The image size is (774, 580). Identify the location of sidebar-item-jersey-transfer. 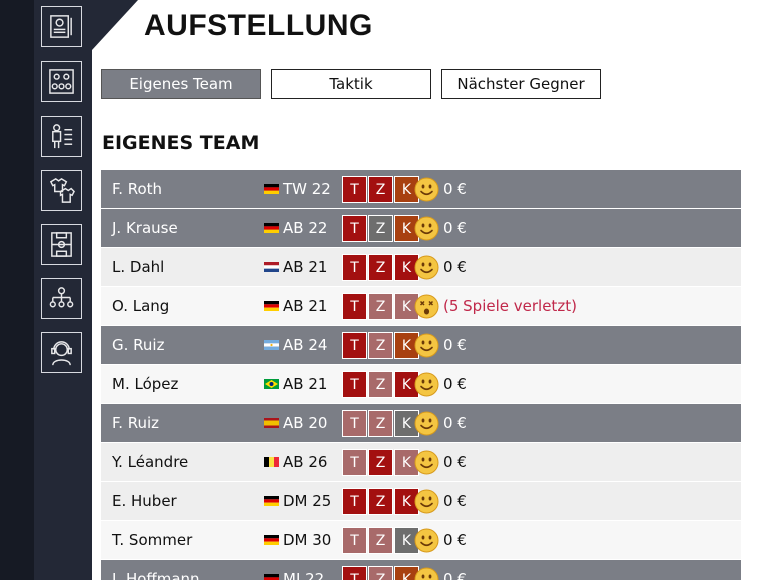
(61, 190).